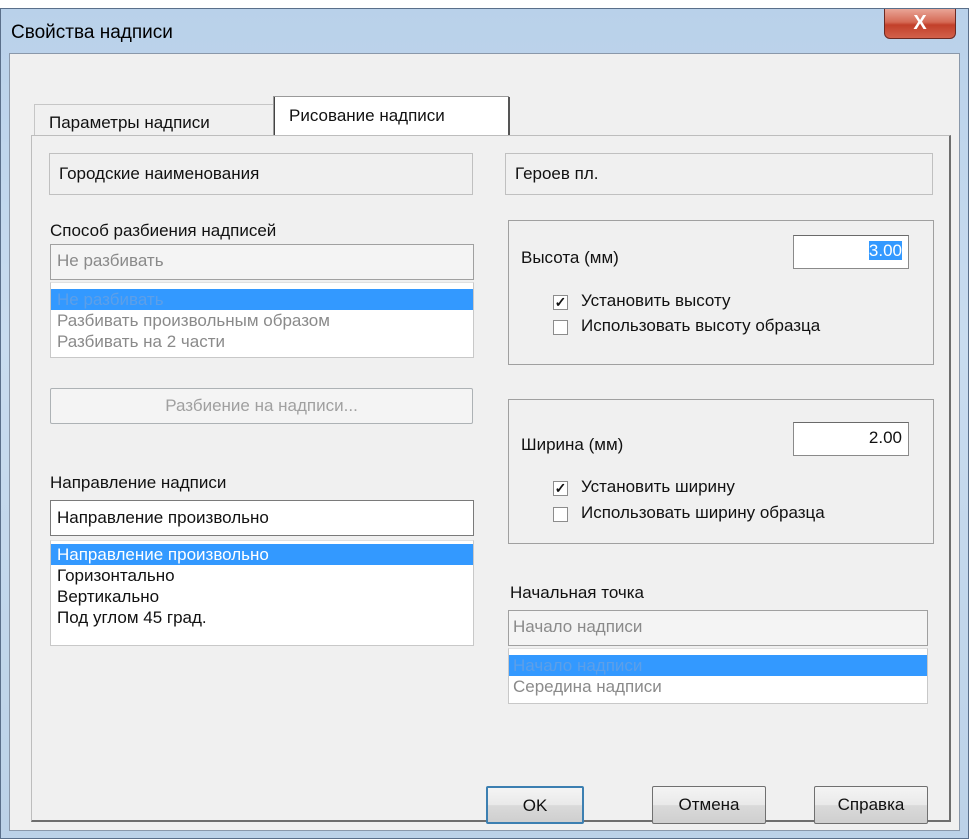 Image resolution: width=969 pixels, height=839 pixels. I want to click on start-point-list: Начало надписи Середина надписи, so click(718, 676).